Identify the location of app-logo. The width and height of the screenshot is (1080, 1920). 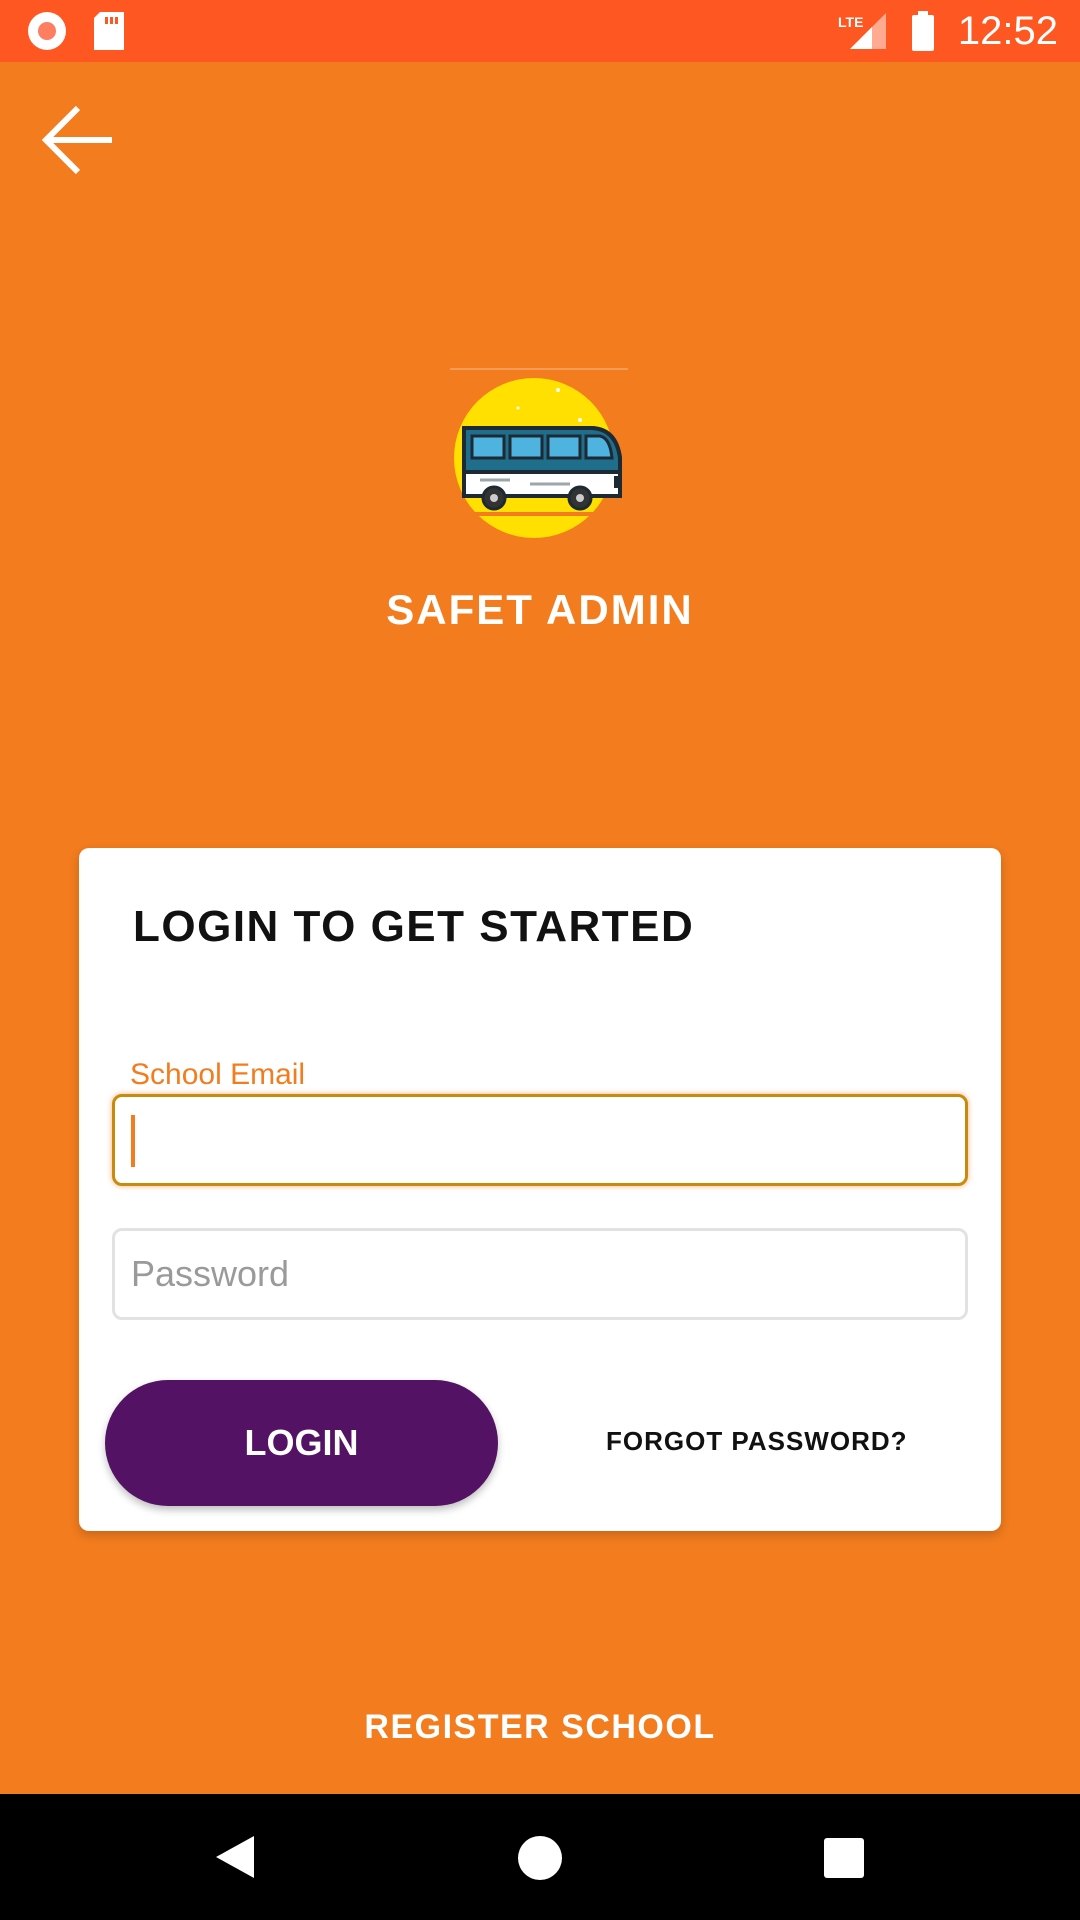
(540, 458).